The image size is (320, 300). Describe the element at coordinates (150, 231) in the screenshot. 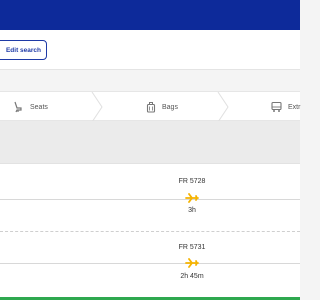

I see `flight-separator` at that location.